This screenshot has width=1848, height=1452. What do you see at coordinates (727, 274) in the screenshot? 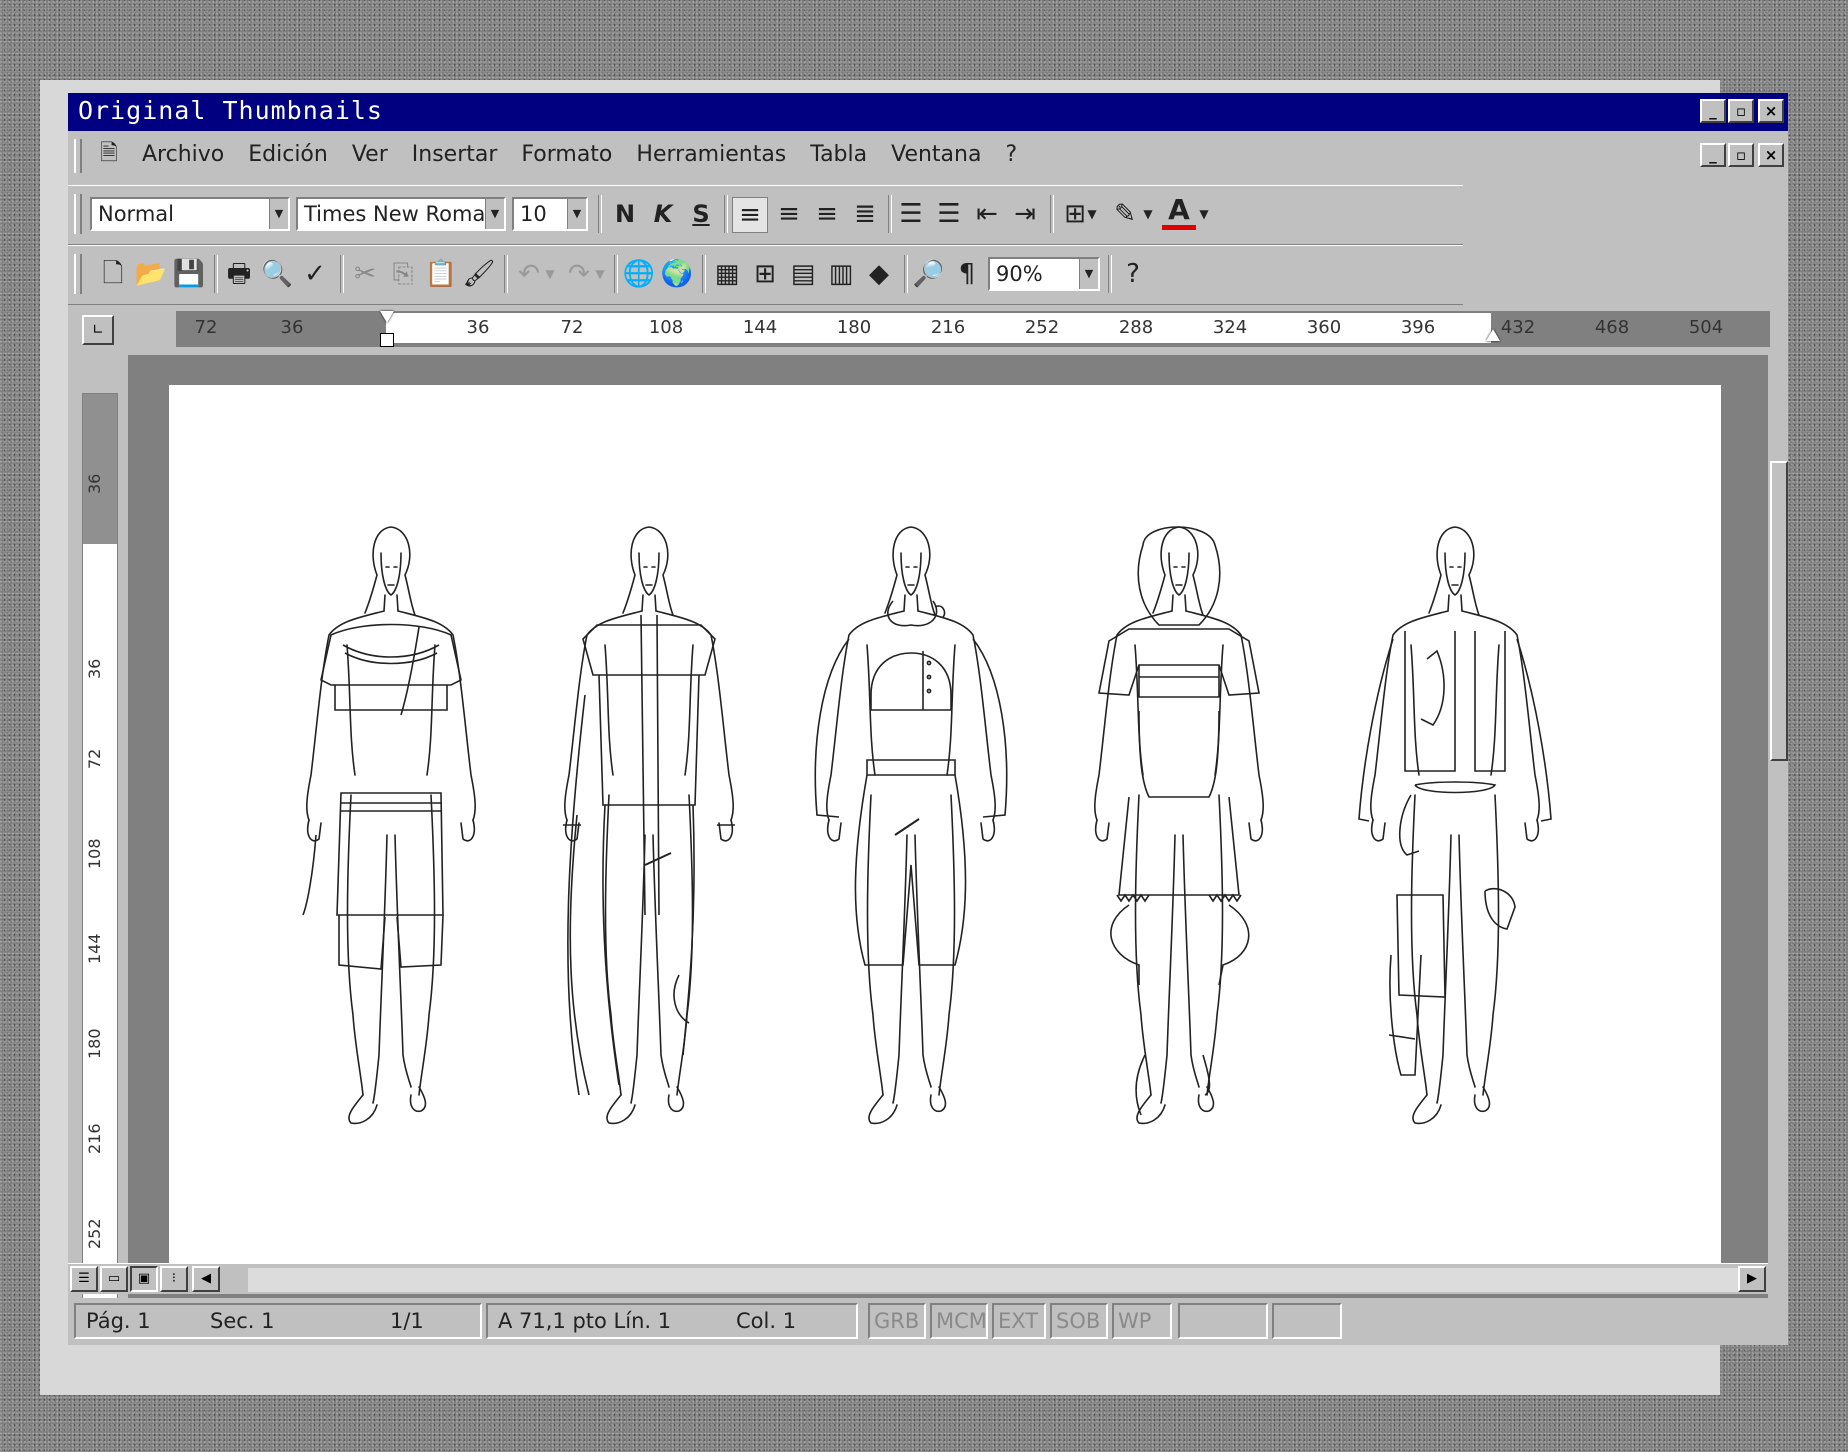
I see `tables-borders-icon: ▦` at bounding box center [727, 274].